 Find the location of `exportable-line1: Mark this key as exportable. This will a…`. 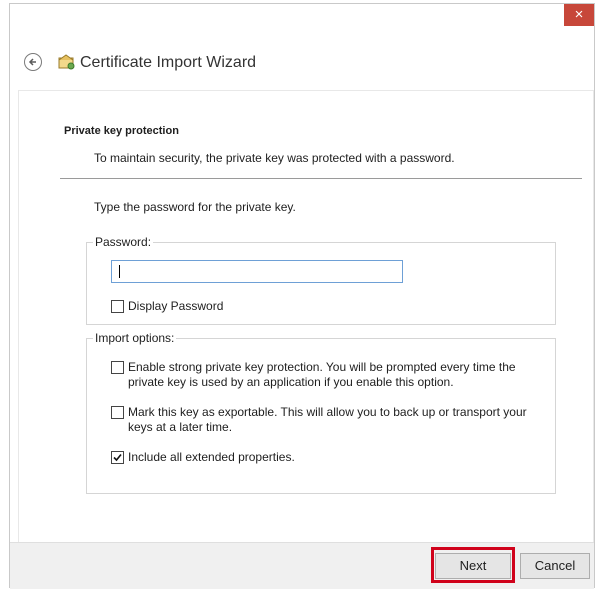

exportable-line1: Mark this key as exportable. This will a… is located at coordinates (327, 412).